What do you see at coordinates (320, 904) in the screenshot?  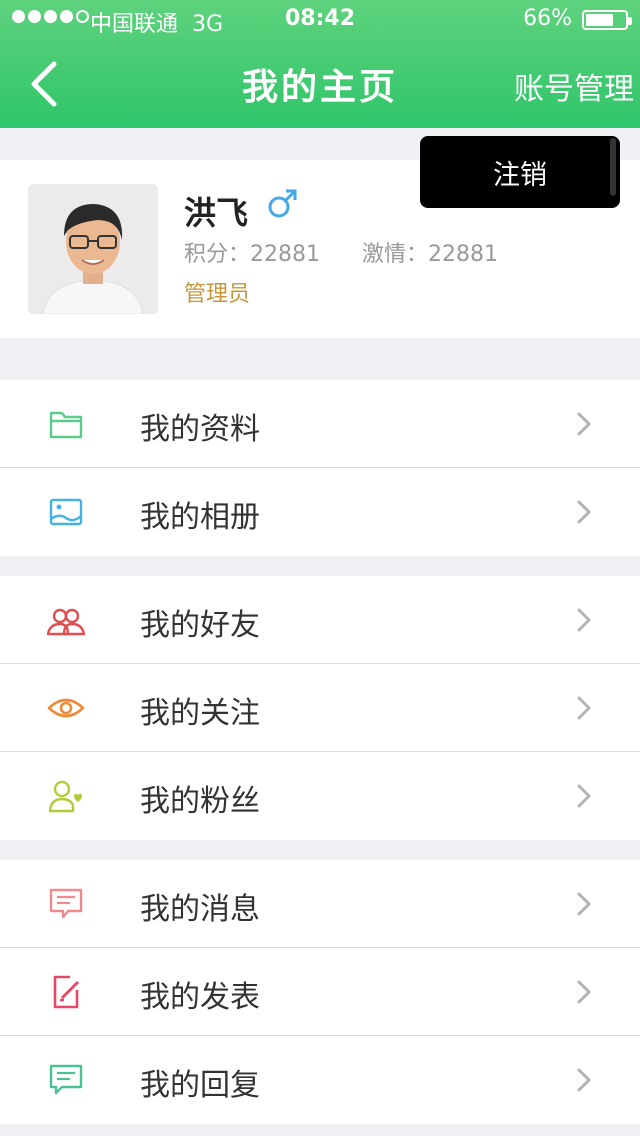 I see `menu-item-my-messages: 我的消息` at bounding box center [320, 904].